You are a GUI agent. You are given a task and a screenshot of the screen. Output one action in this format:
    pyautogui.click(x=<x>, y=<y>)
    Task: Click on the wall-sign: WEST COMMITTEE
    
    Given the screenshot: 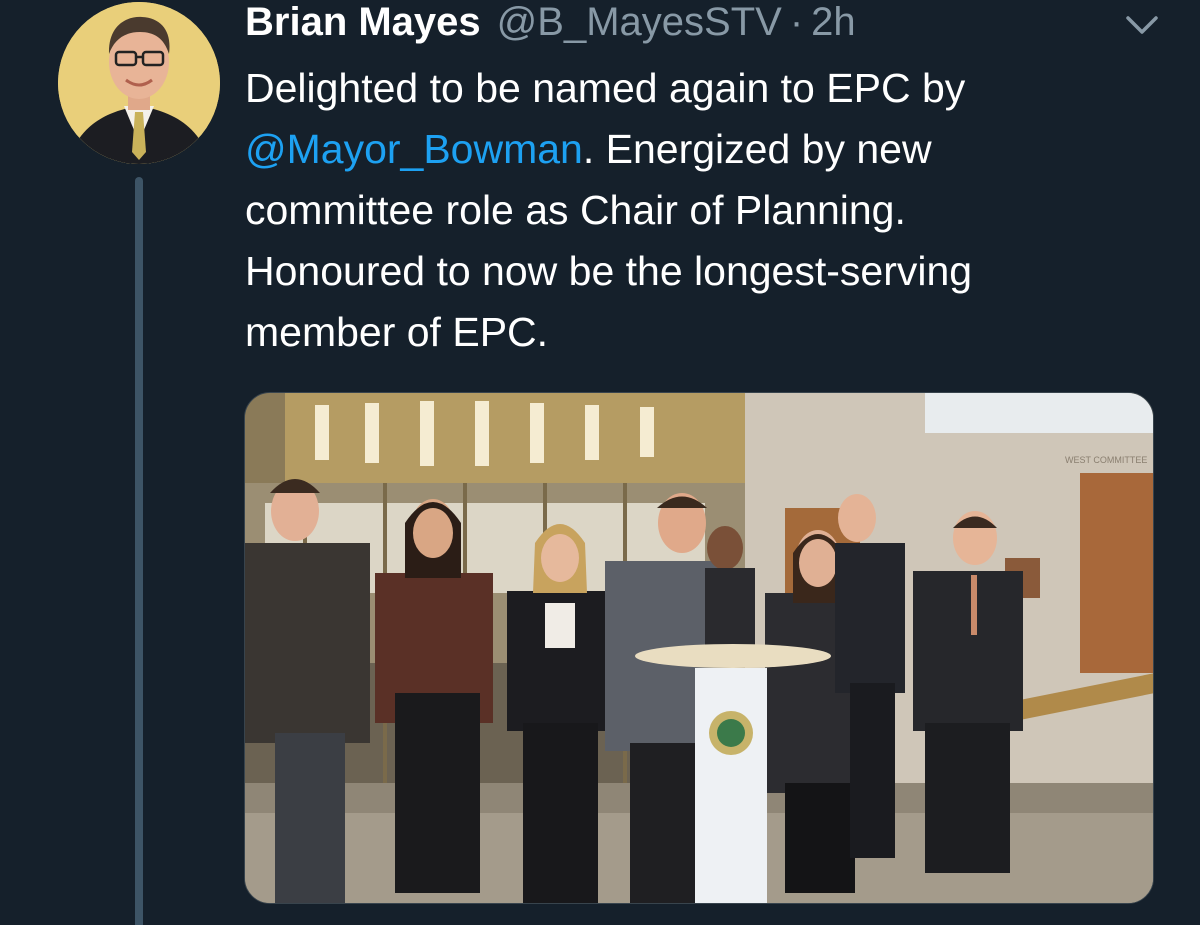 What is the action you would take?
    pyautogui.click(x=1106, y=460)
    